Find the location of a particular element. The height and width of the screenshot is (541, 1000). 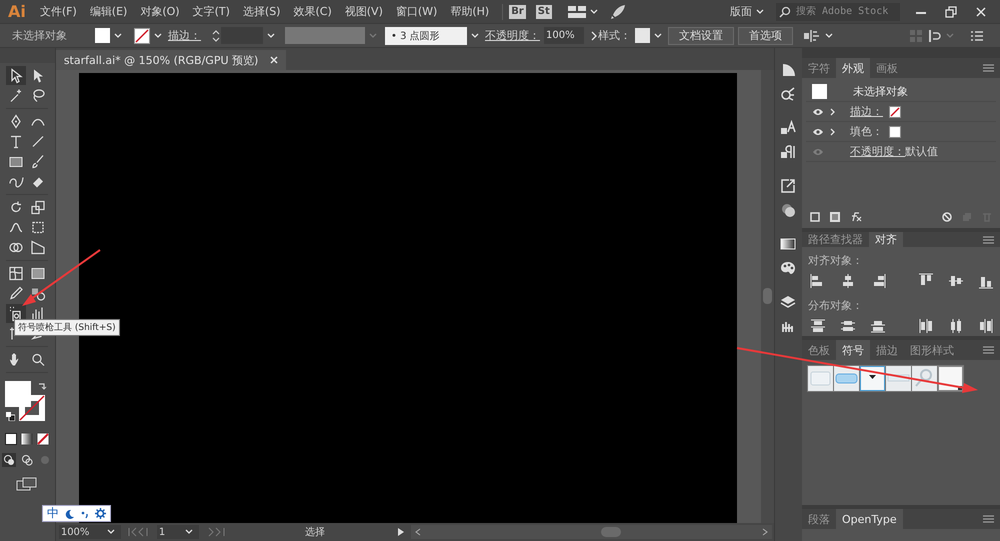

attribute-value: 默认值 is located at coordinates (921, 151).